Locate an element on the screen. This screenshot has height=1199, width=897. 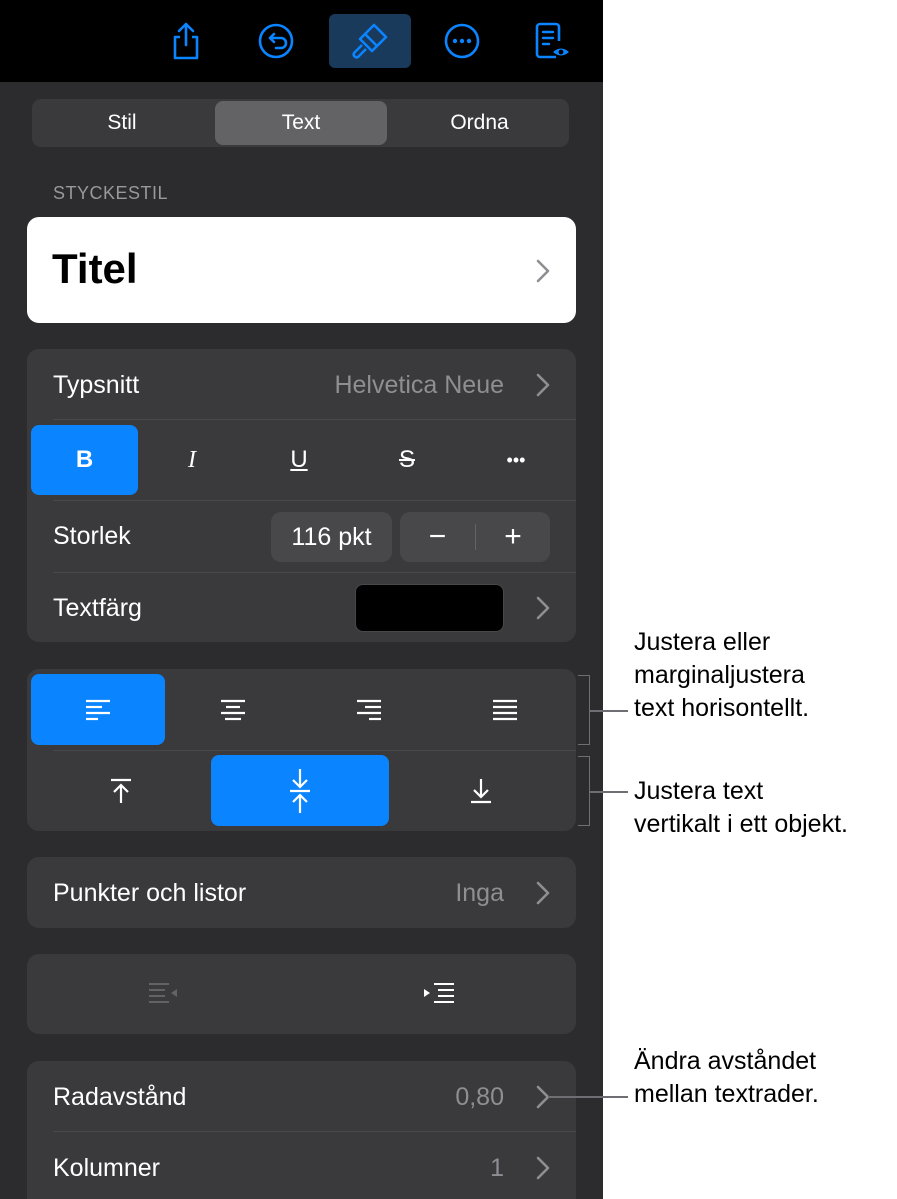
align-middle-icon is located at coordinates (300, 790).